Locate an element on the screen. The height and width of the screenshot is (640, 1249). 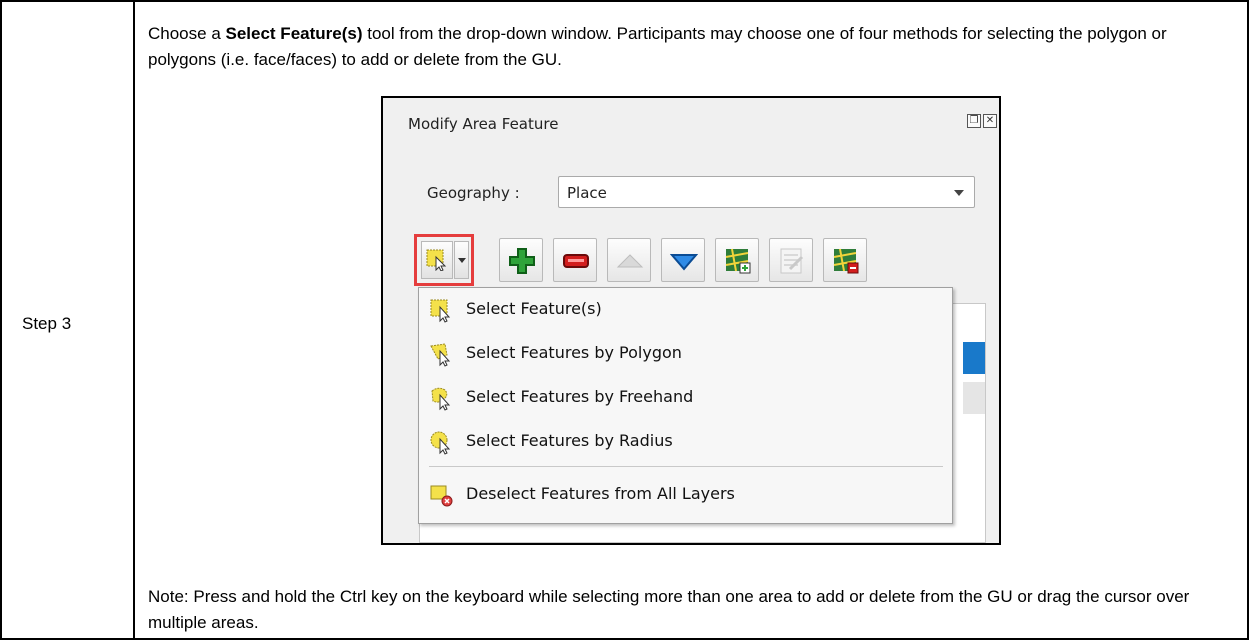
select-feature-icon is located at coordinates (440, 311).